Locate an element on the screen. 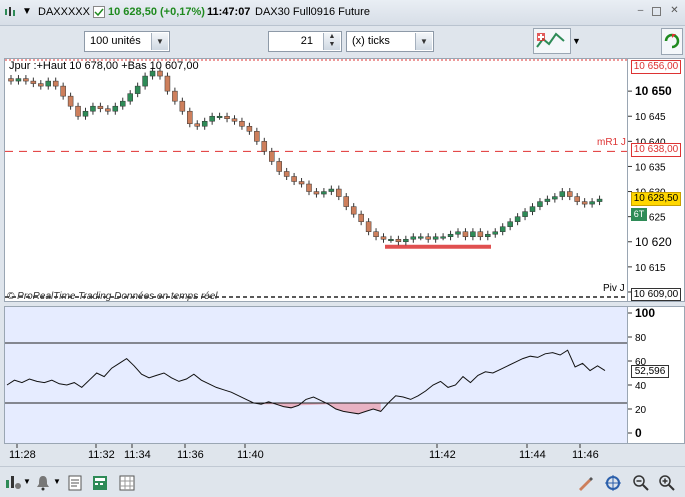 The width and height of the screenshot is (685, 497). grid-icon is located at coordinates (127, 483).